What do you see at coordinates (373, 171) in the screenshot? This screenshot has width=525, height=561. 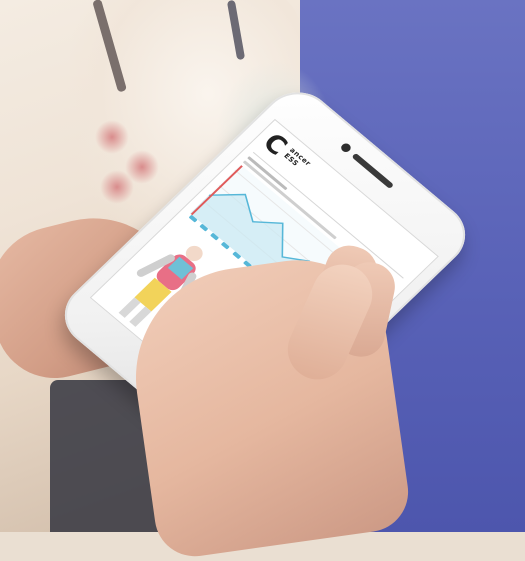 I see `speaker-icon` at bounding box center [373, 171].